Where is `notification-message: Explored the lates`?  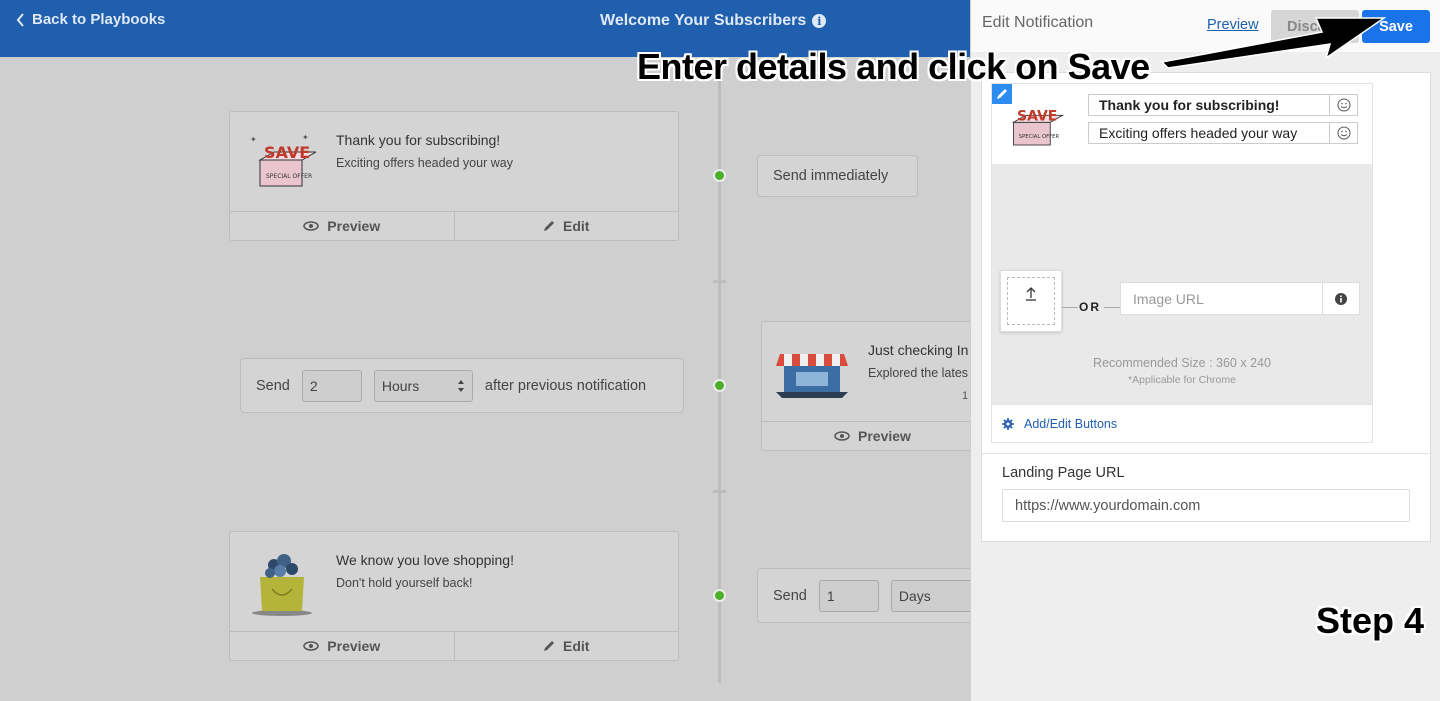 notification-message: Explored the lates is located at coordinates (918, 373).